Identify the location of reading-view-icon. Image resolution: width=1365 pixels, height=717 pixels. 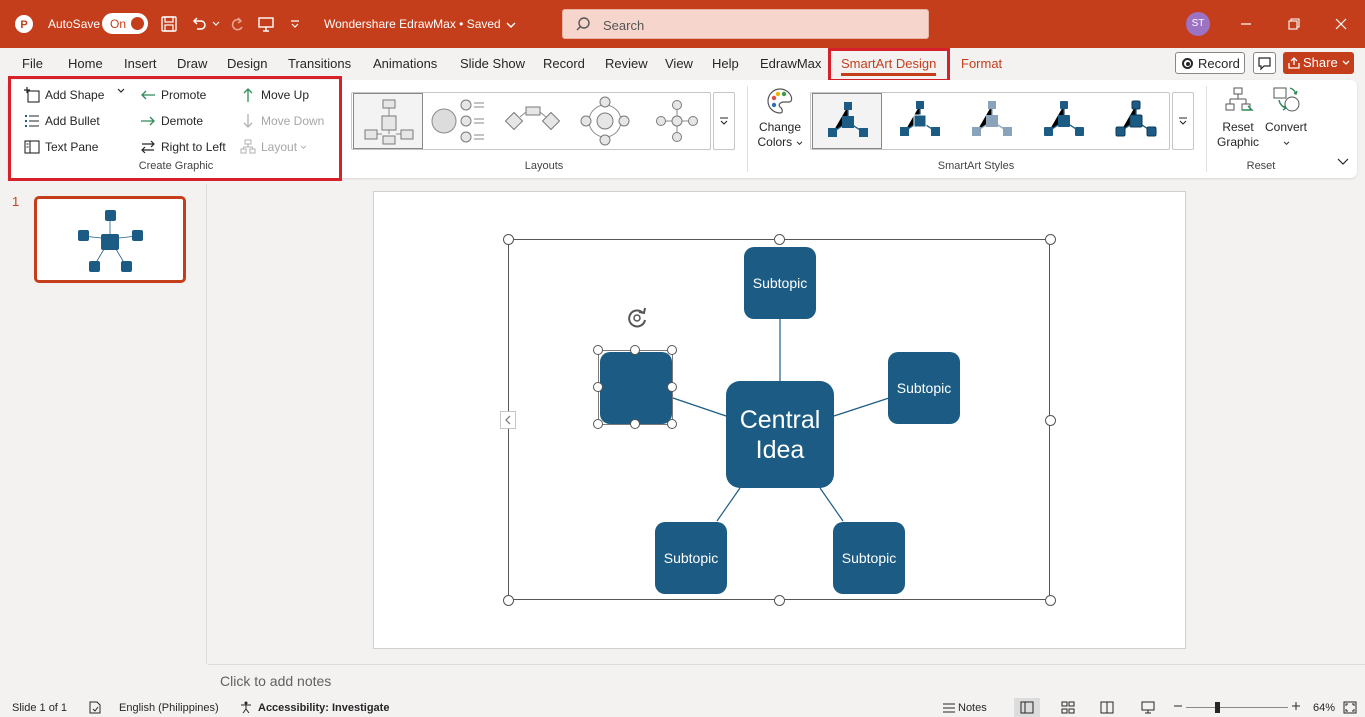
(1107, 709).